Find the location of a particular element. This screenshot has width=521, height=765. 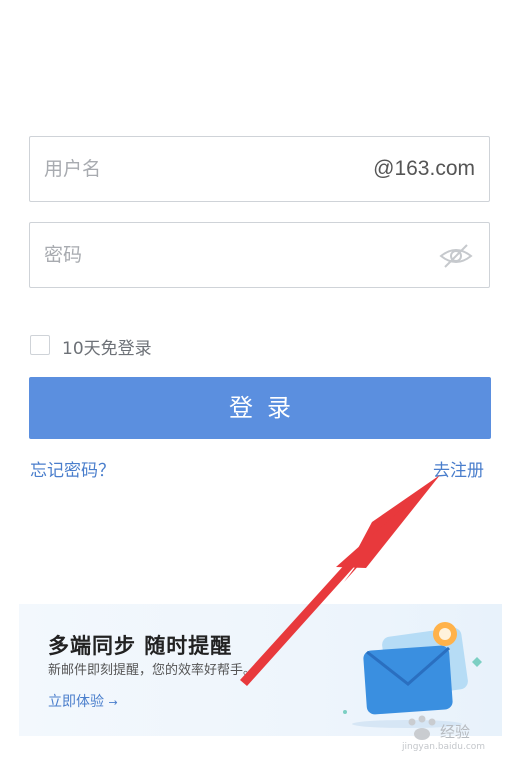

try-now-link: 立即体验 → is located at coordinates (83, 701).